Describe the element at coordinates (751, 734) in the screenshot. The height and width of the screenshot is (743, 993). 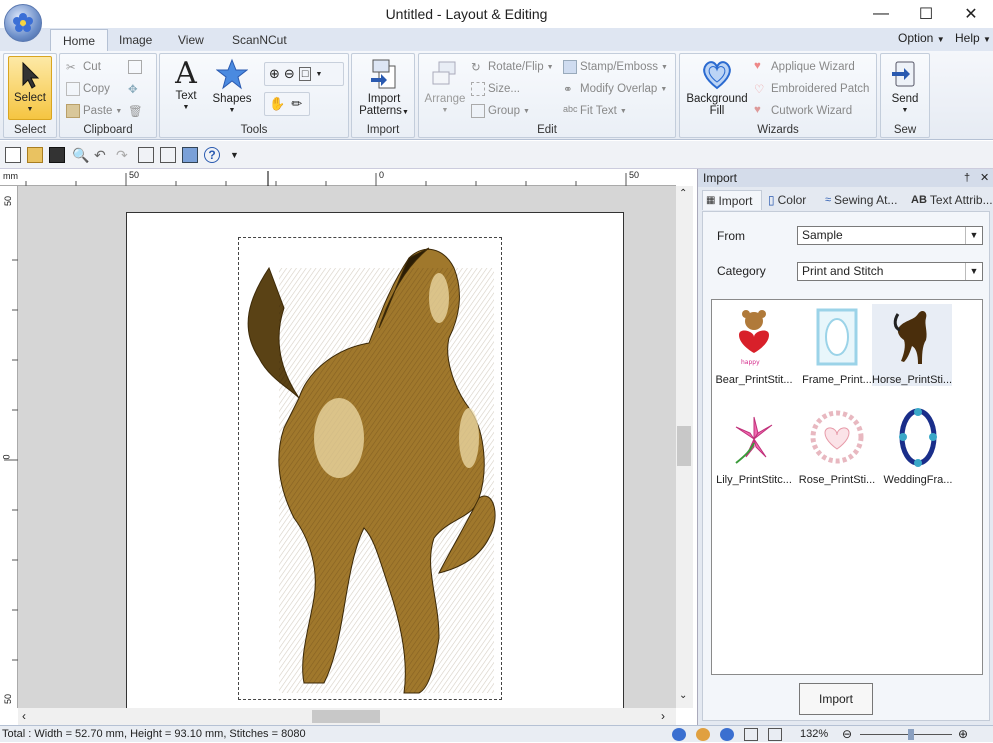
I see `grid-icon` at that location.